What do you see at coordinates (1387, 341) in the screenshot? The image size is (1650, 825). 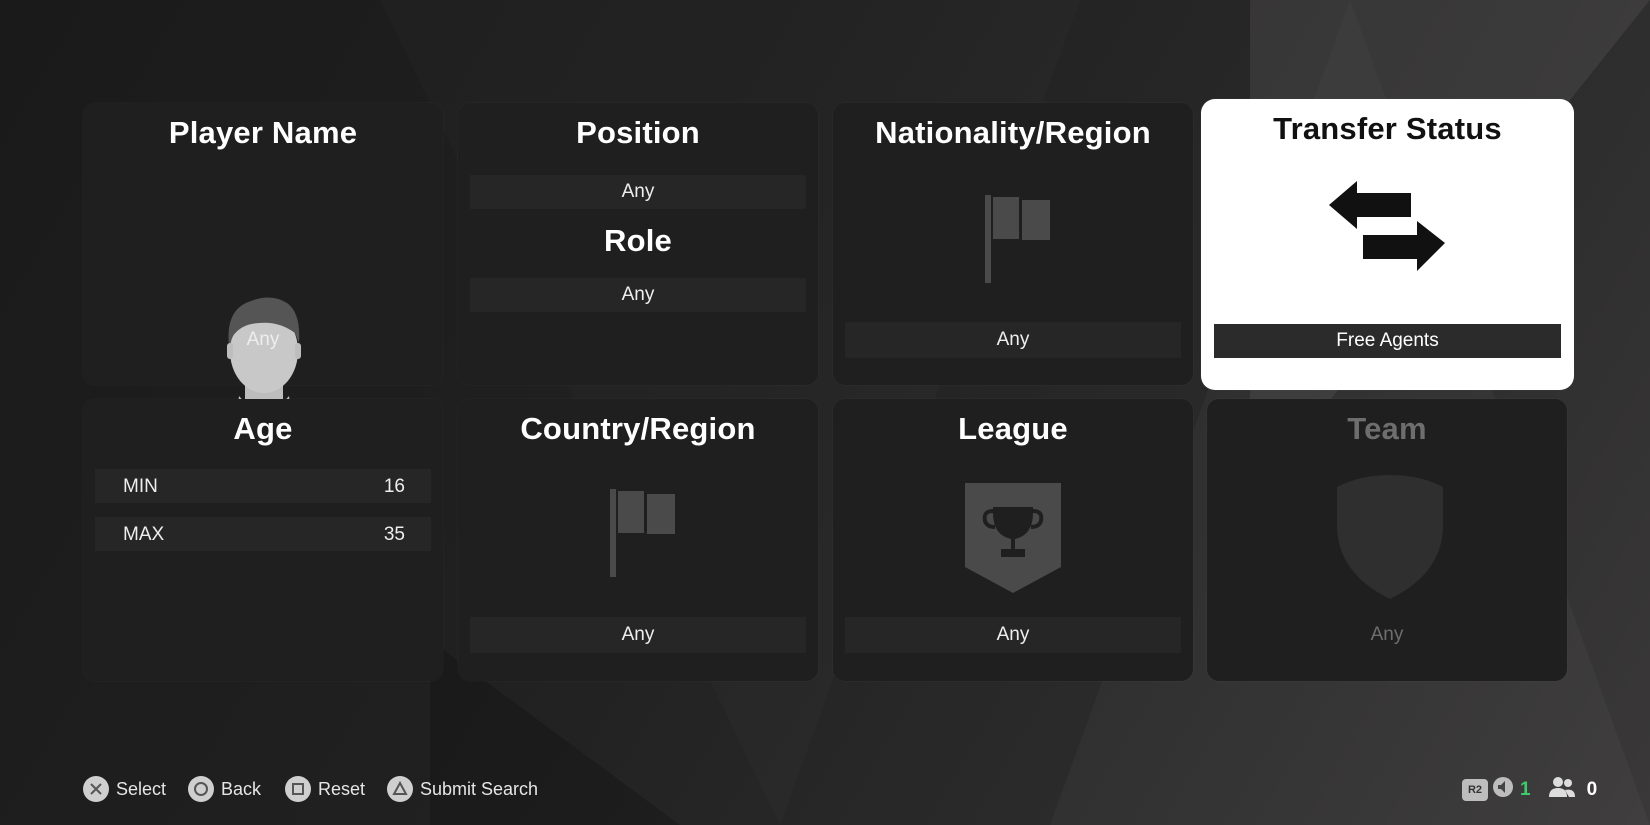 I see `transfer-status-value: Free Agents` at bounding box center [1387, 341].